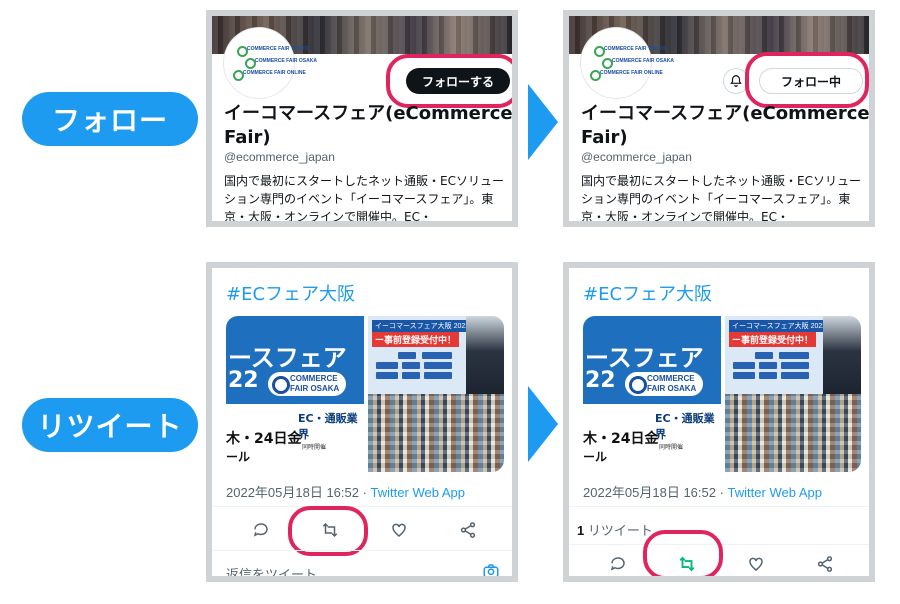  I want to click on retweet-label: リツイート, so click(110, 425).